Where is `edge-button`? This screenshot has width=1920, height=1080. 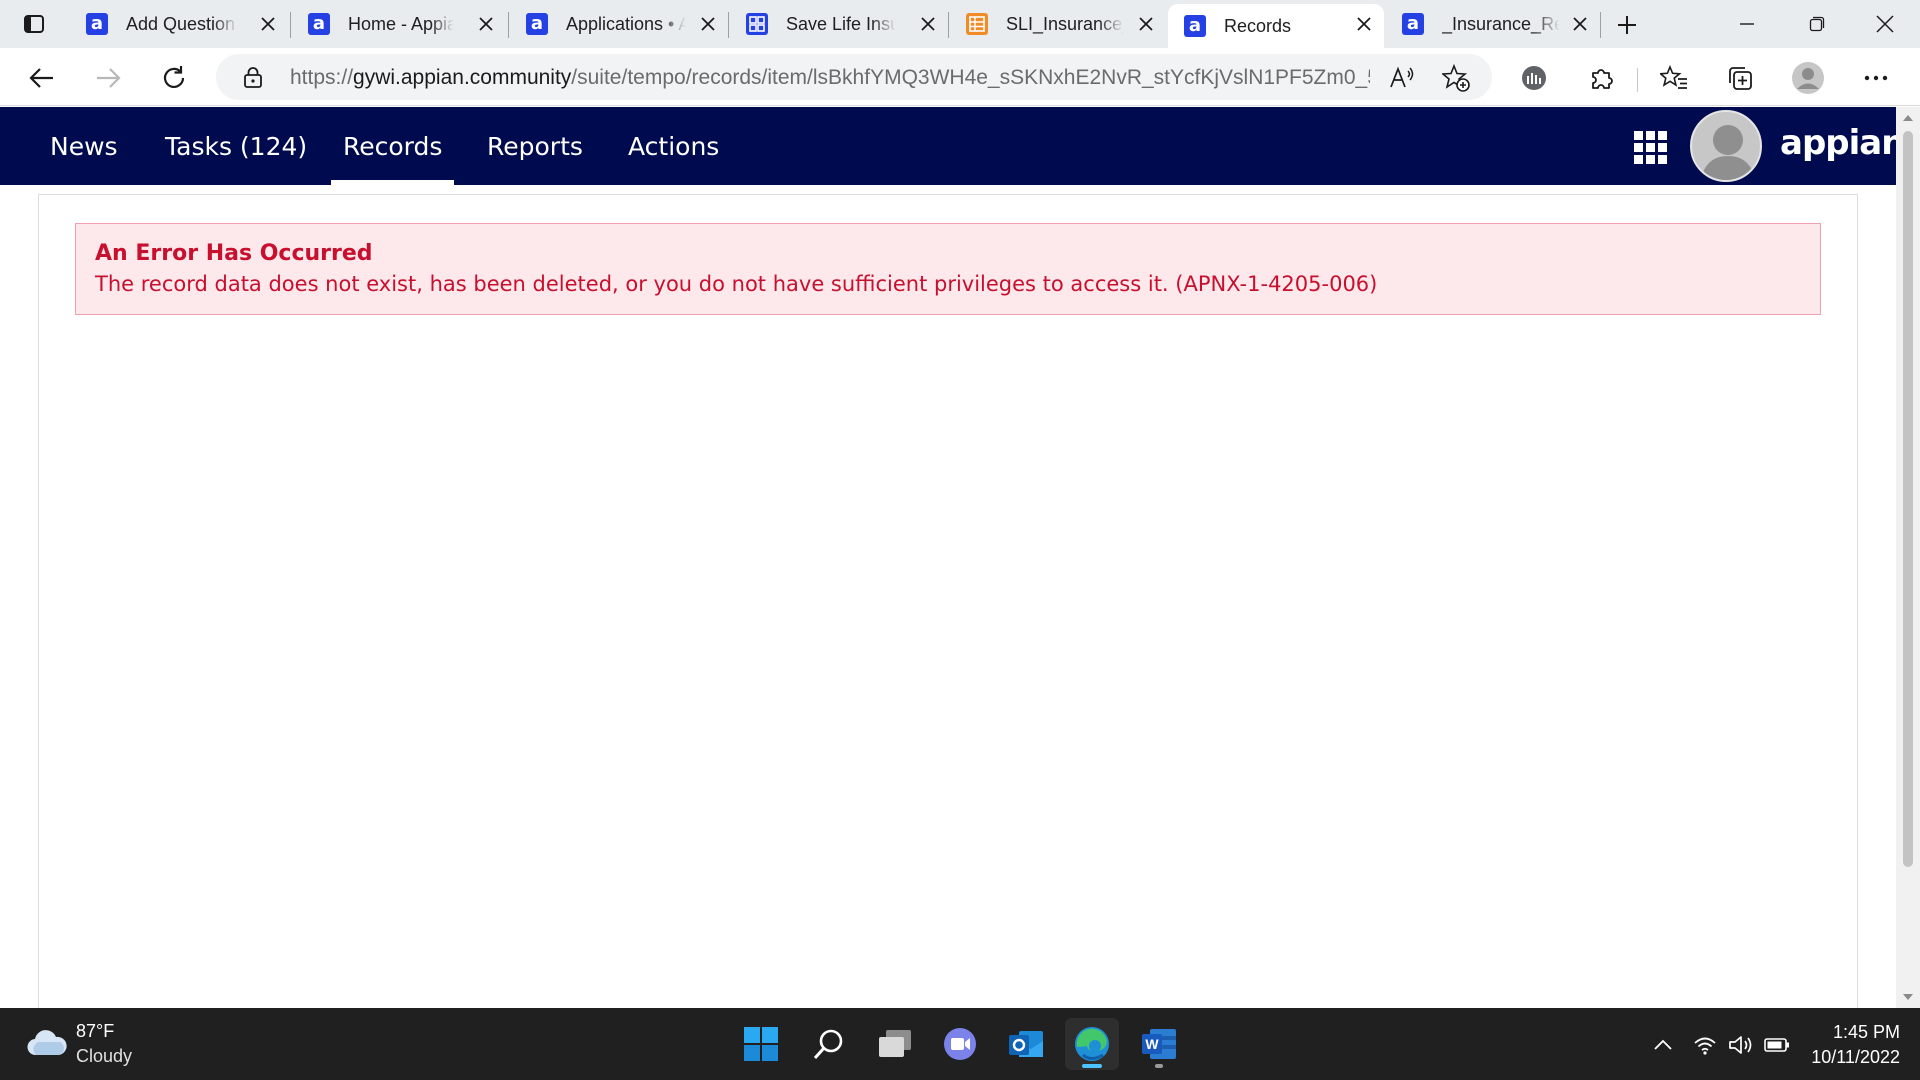 edge-button is located at coordinates (1092, 1044).